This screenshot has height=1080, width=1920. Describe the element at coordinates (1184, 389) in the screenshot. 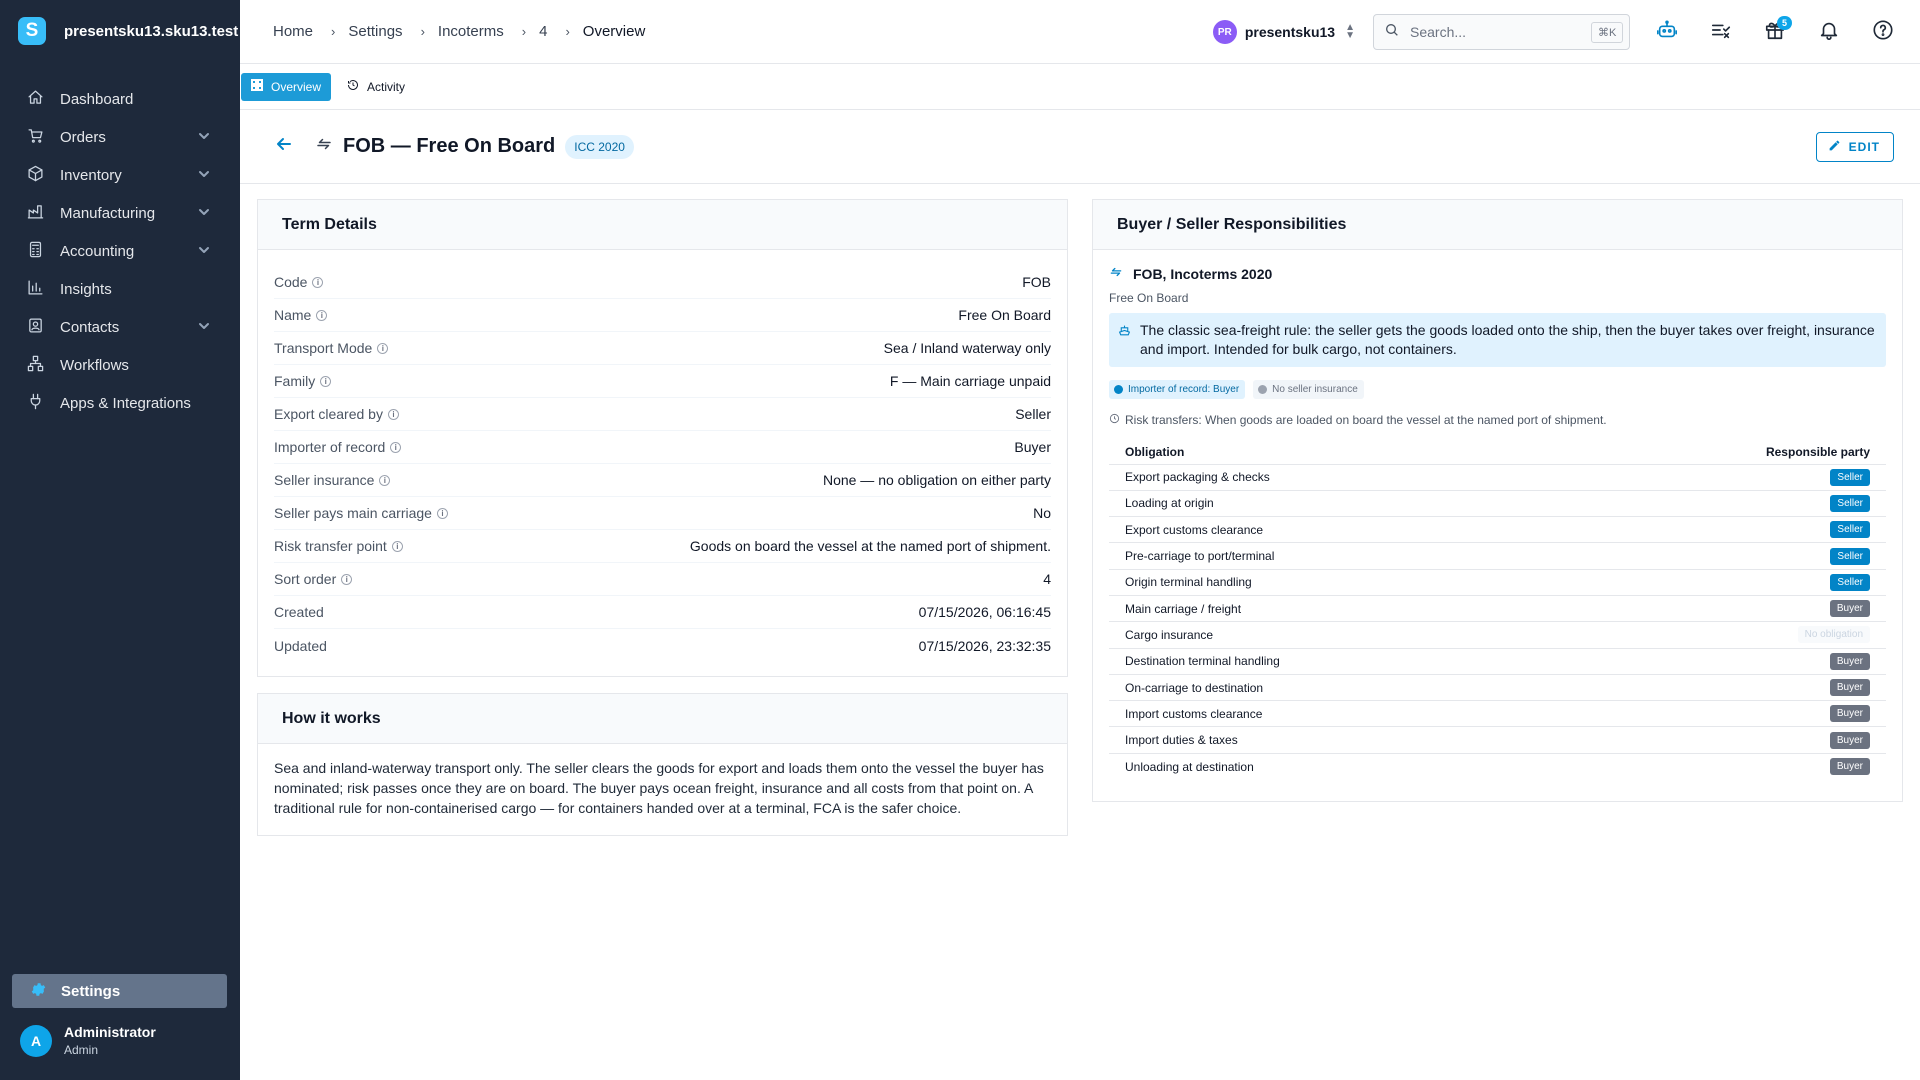

I see `chip-label: Importer of record: Buyer` at that location.